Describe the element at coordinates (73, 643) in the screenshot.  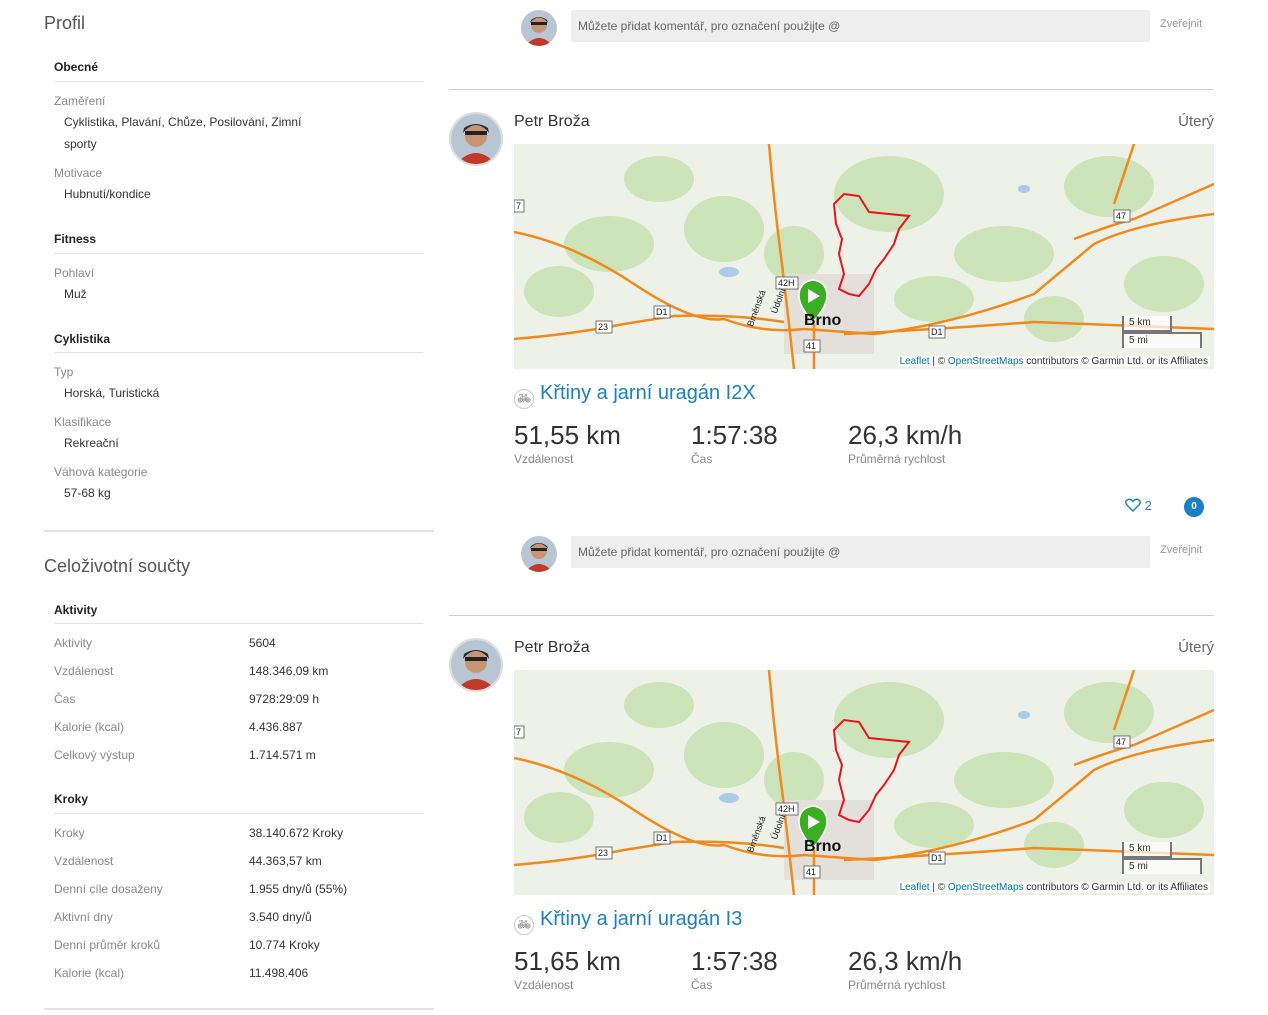
I see `stat-label: Aktivity` at that location.